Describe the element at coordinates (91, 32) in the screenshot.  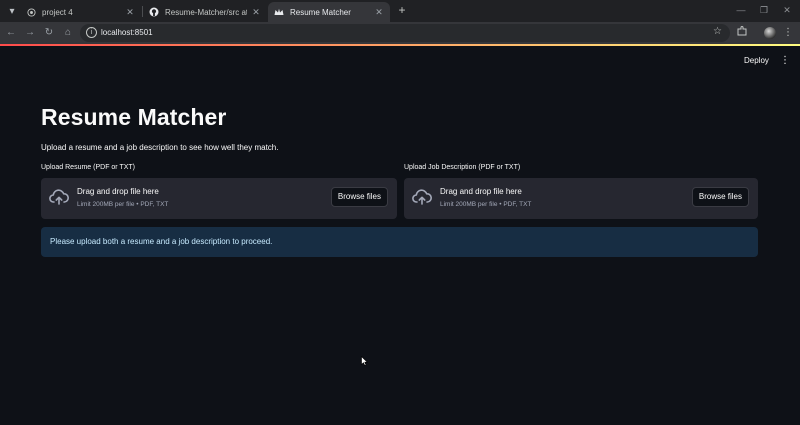
I see `site-info-icon: i` at that location.